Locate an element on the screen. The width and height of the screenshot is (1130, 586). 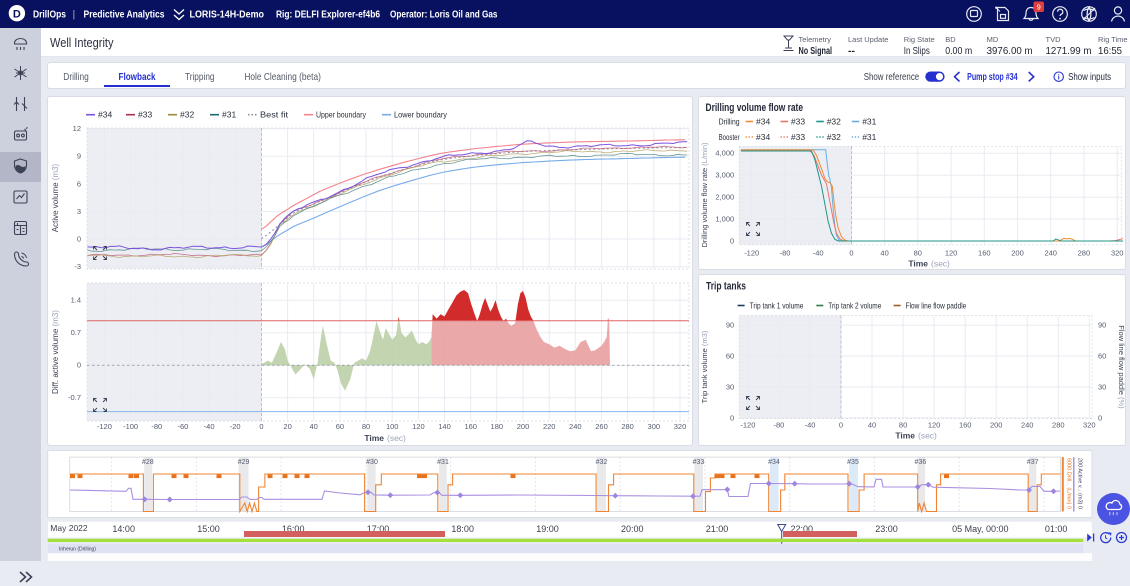
svg-text: 0.7 is located at coordinates (76, 332).